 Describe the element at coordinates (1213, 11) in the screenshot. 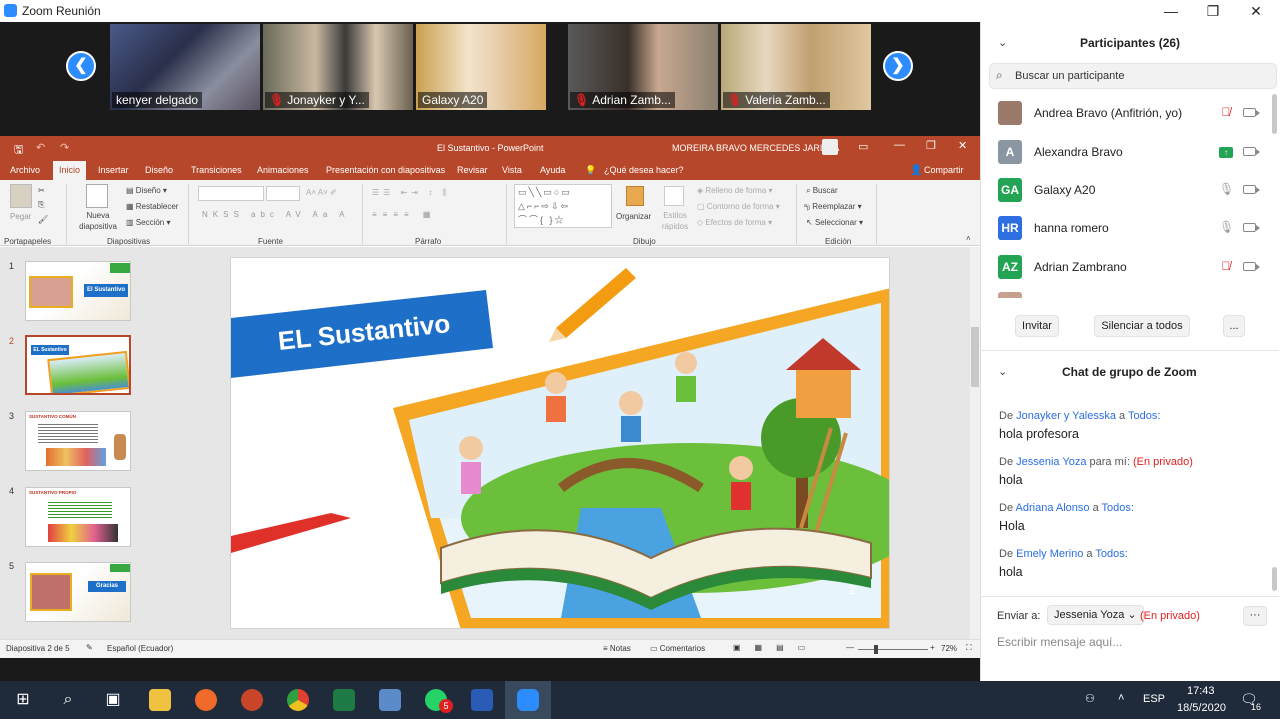

I see `maximize-button: ❐` at that location.